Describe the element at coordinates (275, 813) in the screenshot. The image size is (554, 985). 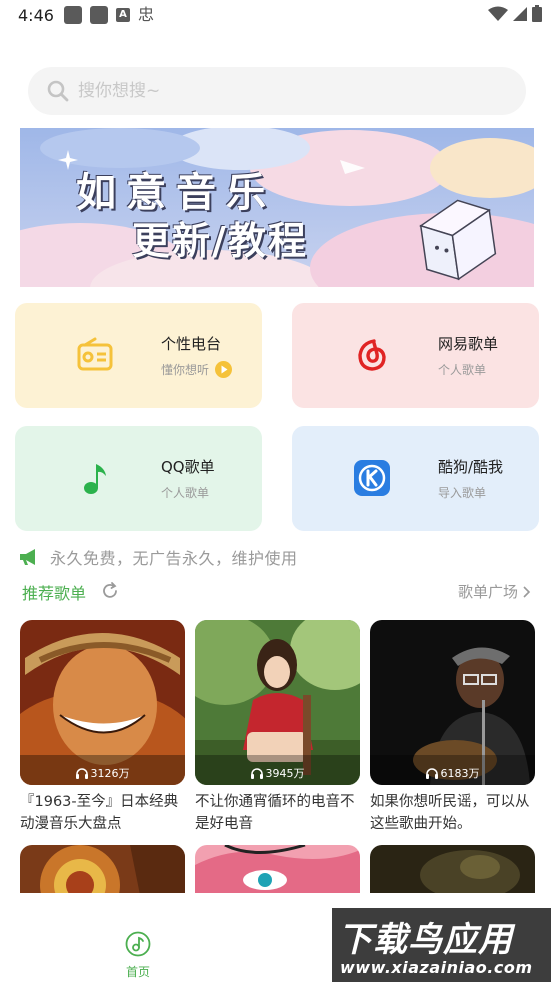
I see `playlist-title: 不让你通宵循环的电音不是好电音` at that location.